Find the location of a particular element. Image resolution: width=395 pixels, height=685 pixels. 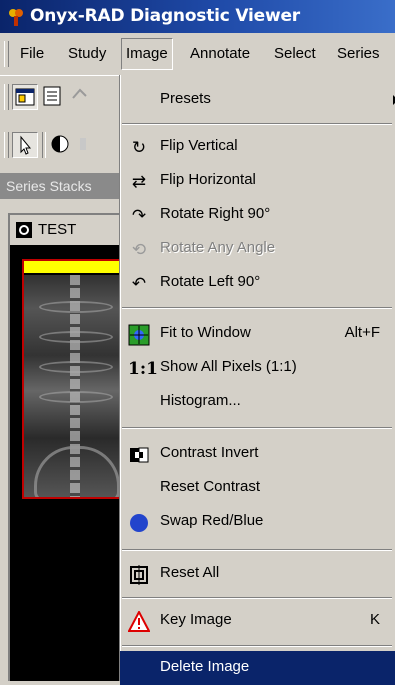

menu-item-reset-contrast: Reset Contrast is located at coordinates (257, 488).